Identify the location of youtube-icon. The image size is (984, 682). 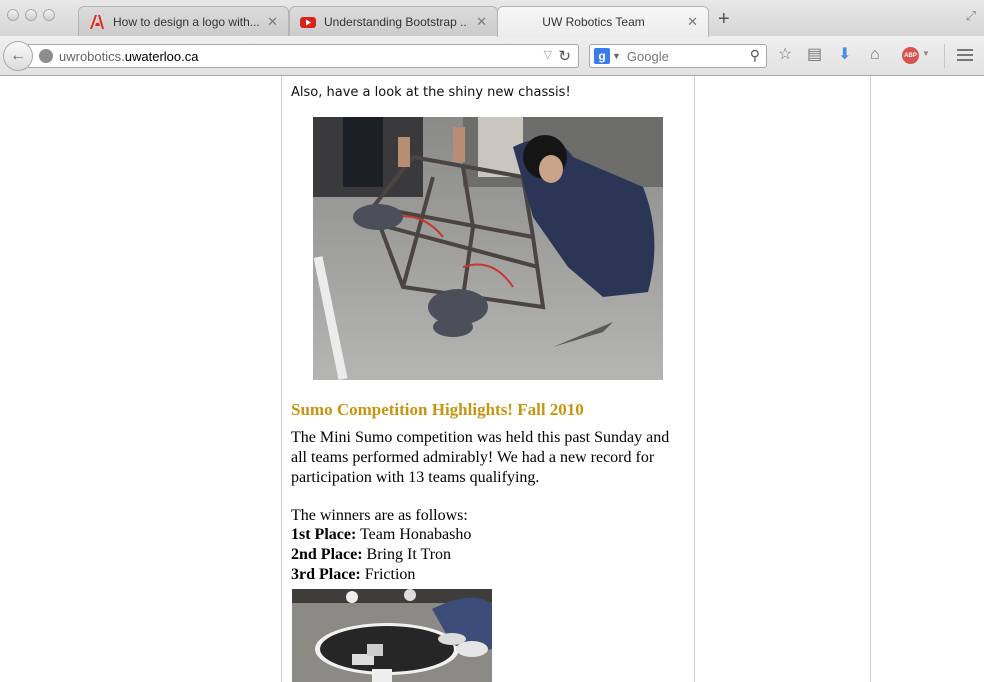
(308, 22).